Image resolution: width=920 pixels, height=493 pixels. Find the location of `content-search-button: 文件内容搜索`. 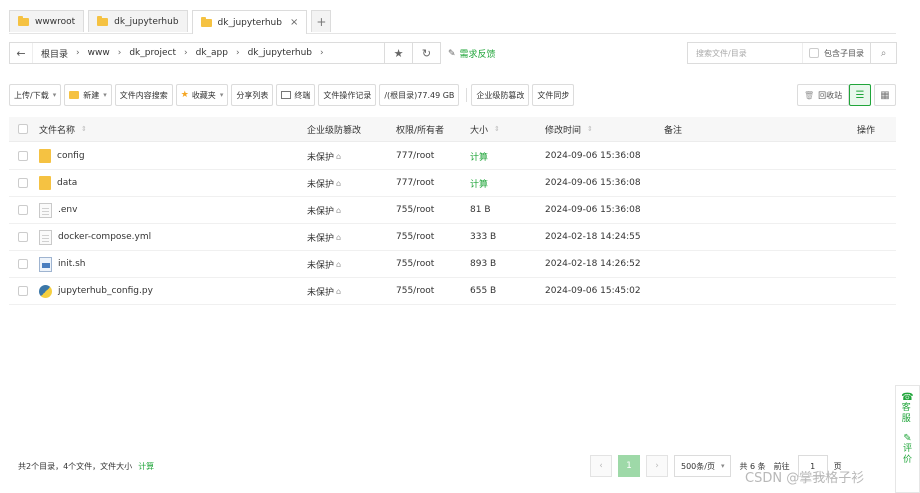

content-search-button: 文件内容搜索 is located at coordinates (143, 95).